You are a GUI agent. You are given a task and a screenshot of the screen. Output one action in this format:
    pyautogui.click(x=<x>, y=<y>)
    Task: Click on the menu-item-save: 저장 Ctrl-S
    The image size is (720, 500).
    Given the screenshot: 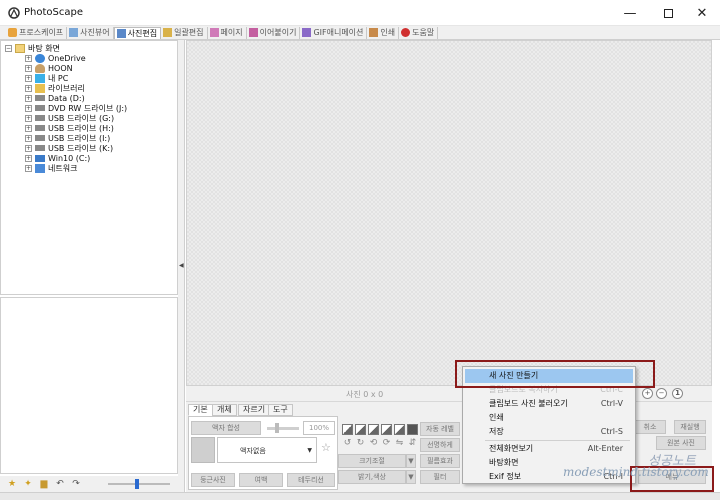 What is the action you would take?
    pyautogui.click(x=549, y=432)
    